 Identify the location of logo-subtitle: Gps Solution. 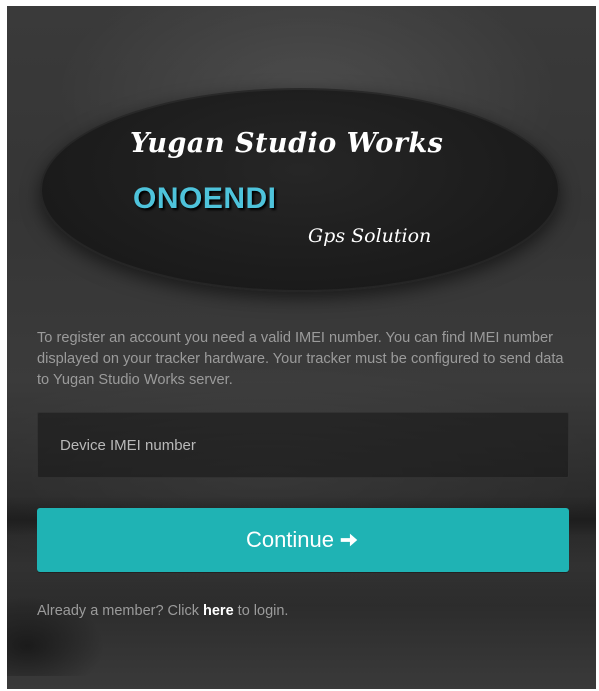
(370, 236).